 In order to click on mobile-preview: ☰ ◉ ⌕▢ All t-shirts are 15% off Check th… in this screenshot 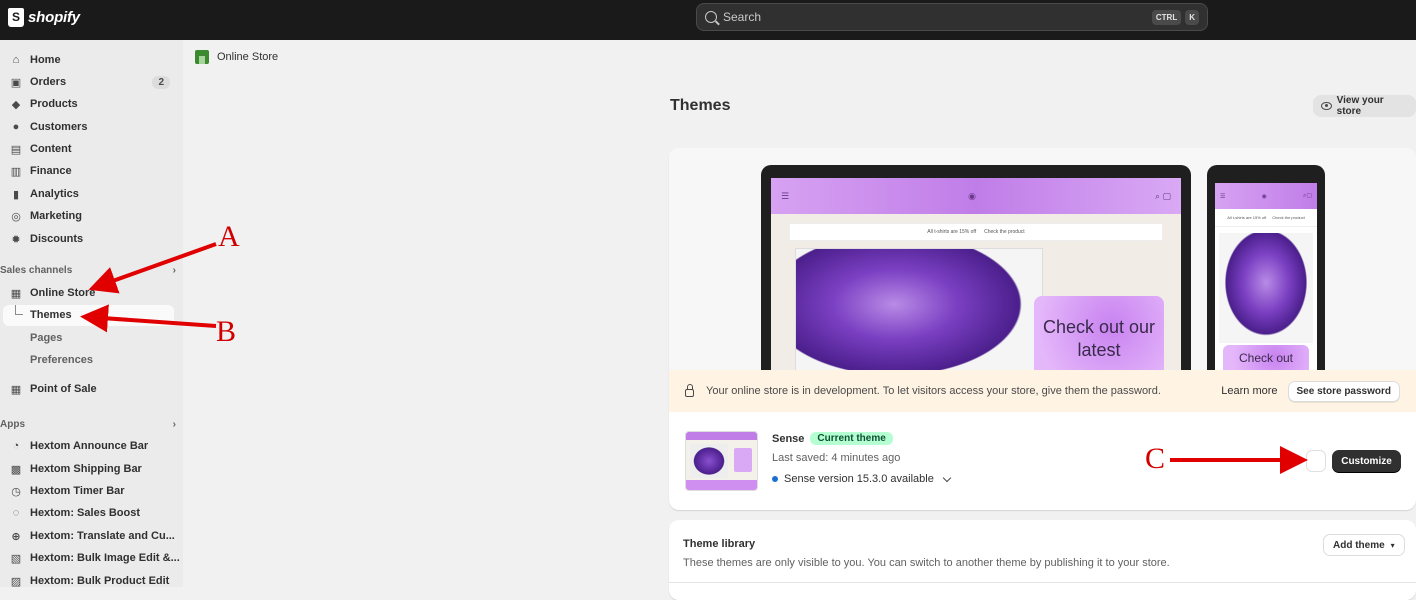, I will do `click(1266, 267)`.